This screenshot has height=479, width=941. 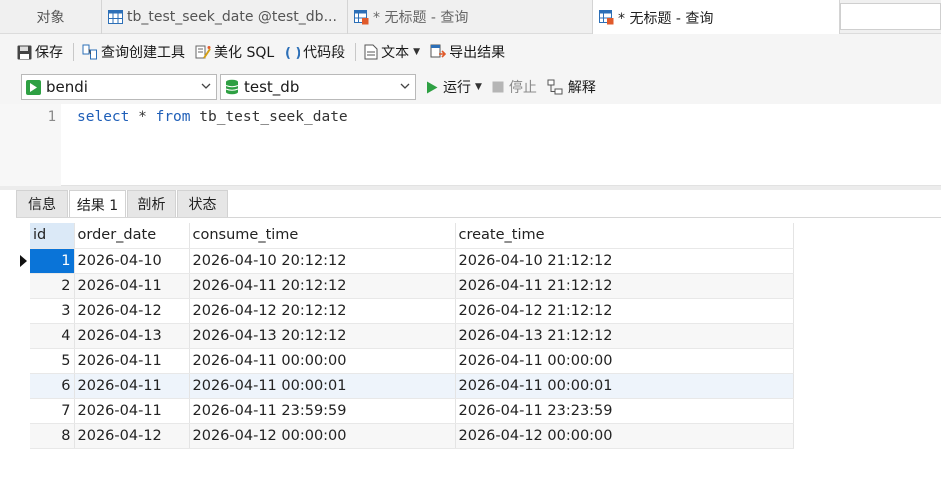 What do you see at coordinates (52, 386) in the screenshot?
I see `cell-id: 6` at bounding box center [52, 386].